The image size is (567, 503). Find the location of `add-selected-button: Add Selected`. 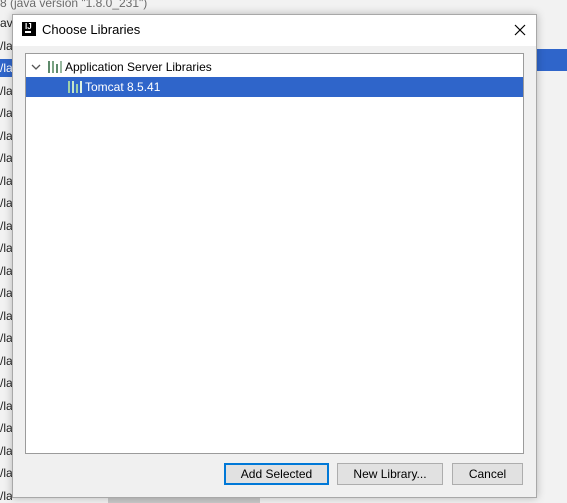

add-selected-button: Add Selected is located at coordinates (276, 474).